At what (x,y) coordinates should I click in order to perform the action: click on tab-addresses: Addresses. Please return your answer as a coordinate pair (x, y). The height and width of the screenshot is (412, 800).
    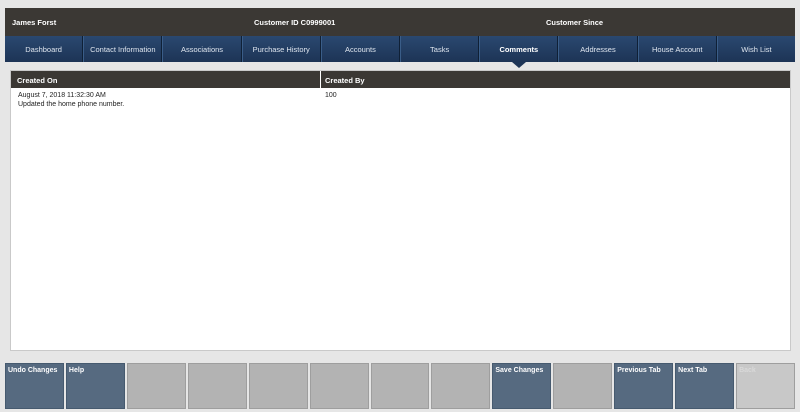
    Looking at the image, I should click on (598, 49).